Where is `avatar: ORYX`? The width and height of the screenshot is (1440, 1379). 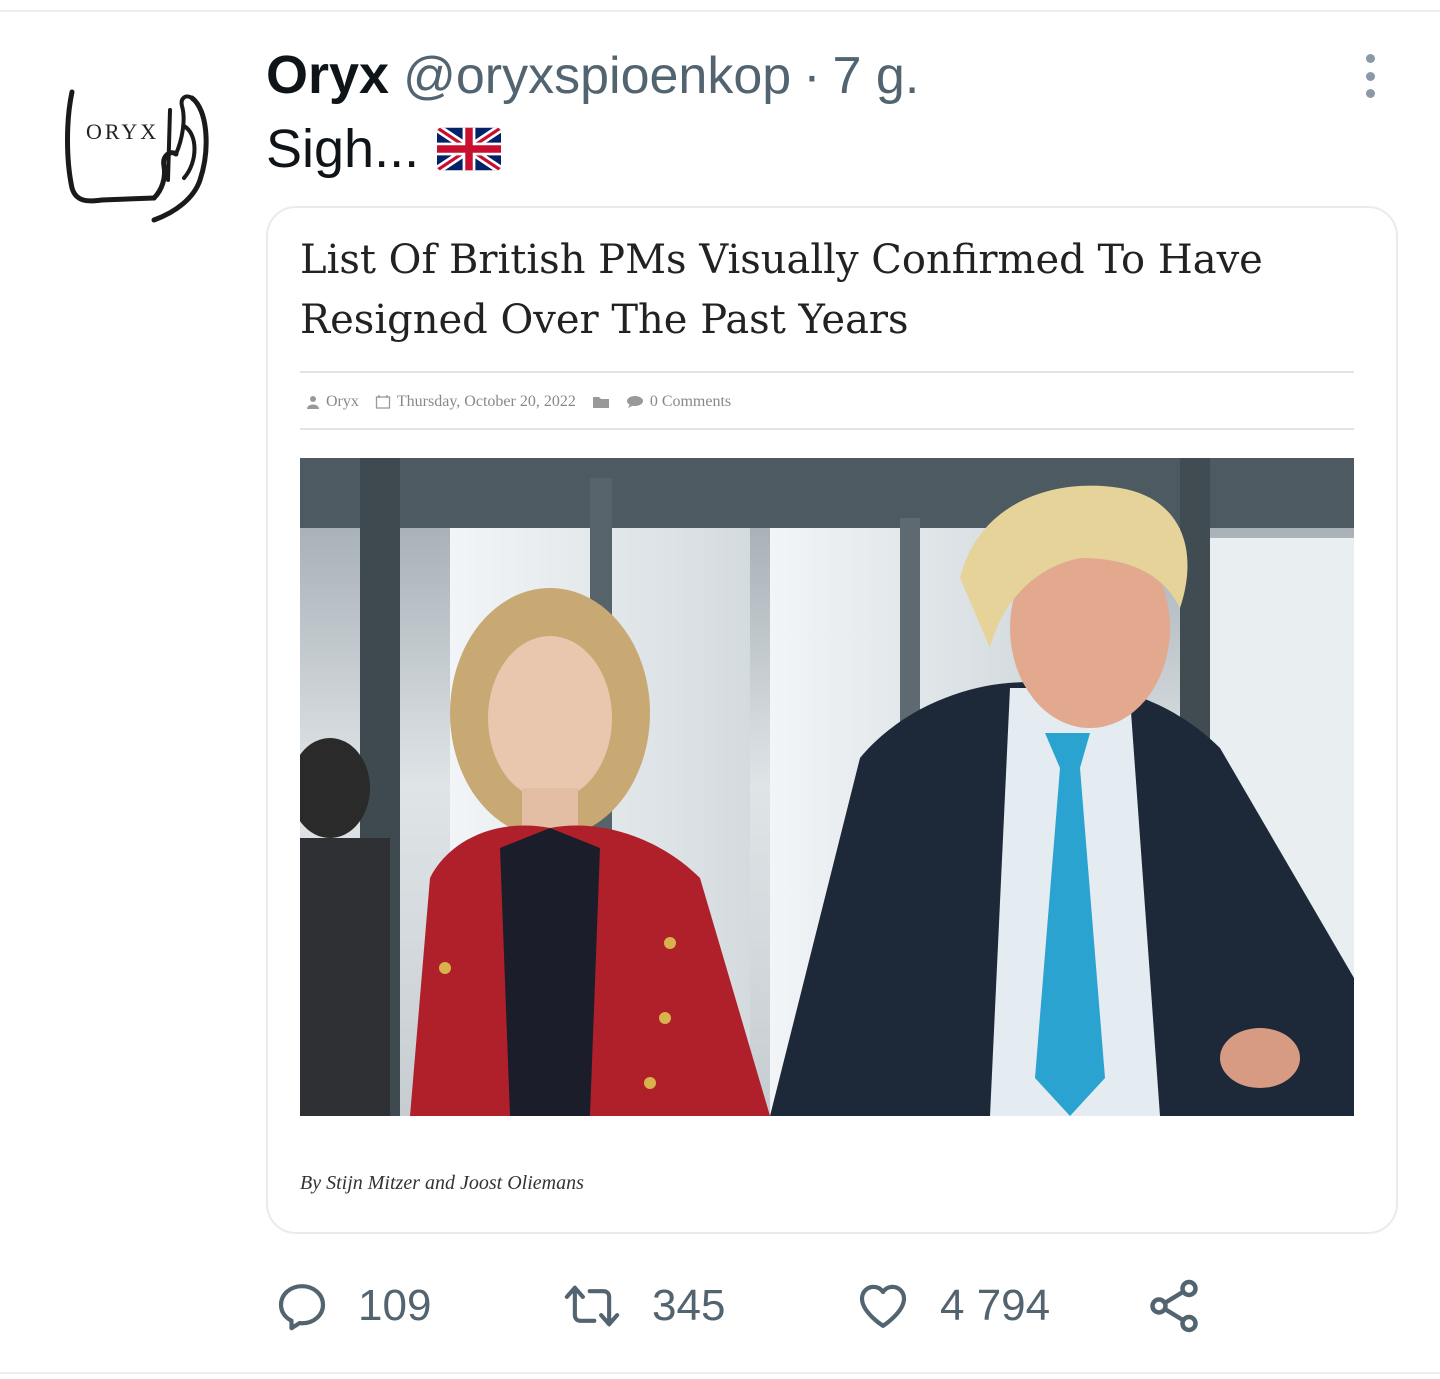
avatar: ORYX is located at coordinates (143, 155).